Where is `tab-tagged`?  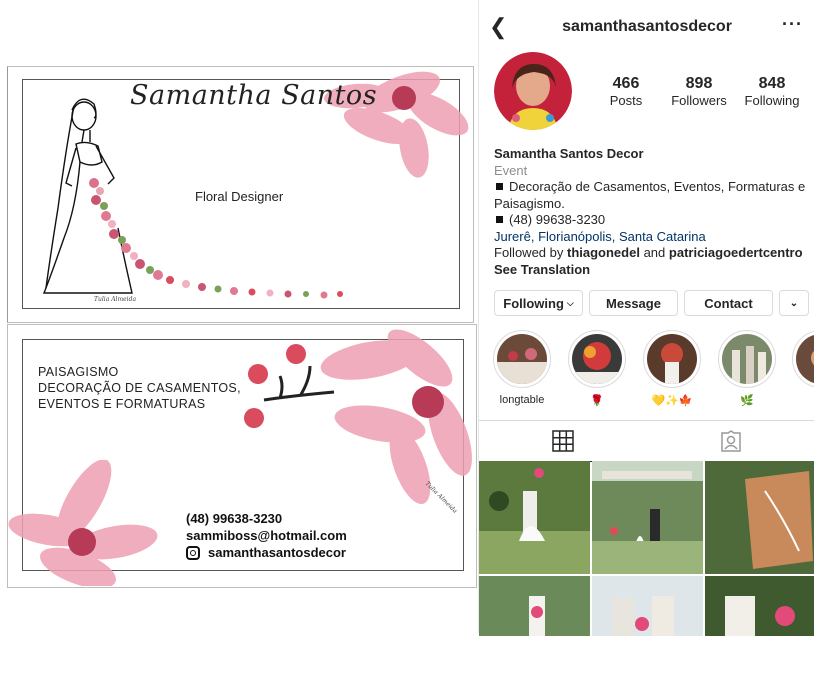 tab-tagged is located at coordinates (730, 441).